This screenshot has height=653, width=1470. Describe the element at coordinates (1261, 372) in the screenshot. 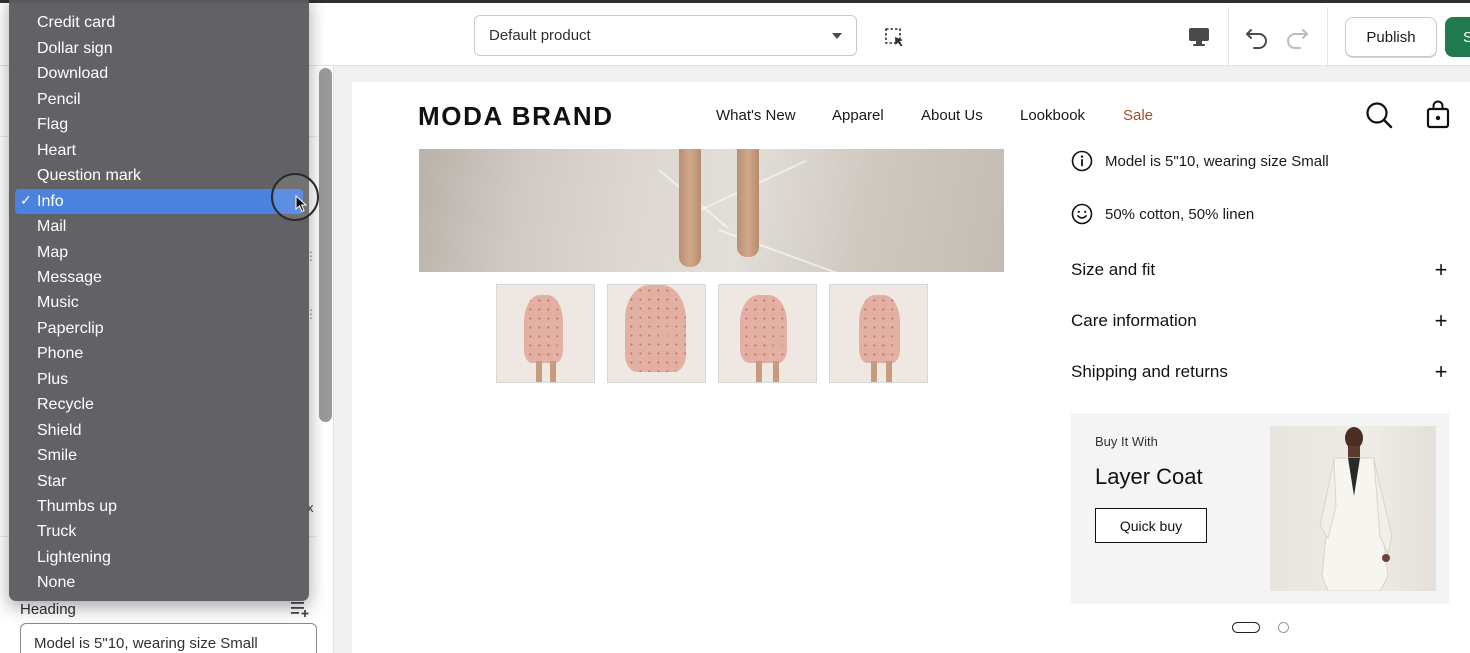

I see `accordion-shipping-and-returns: Shipping and returns +` at that location.